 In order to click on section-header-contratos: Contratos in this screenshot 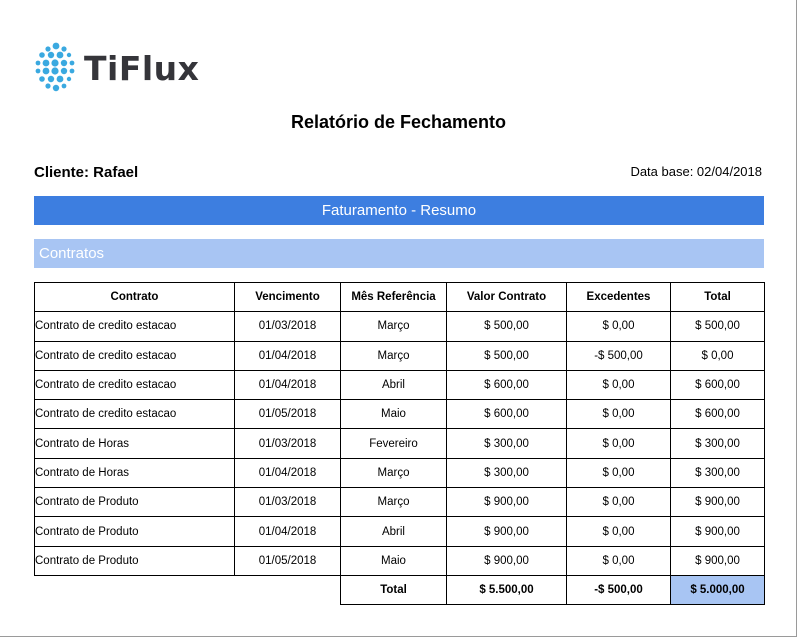, I will do `click(399, 253)`.